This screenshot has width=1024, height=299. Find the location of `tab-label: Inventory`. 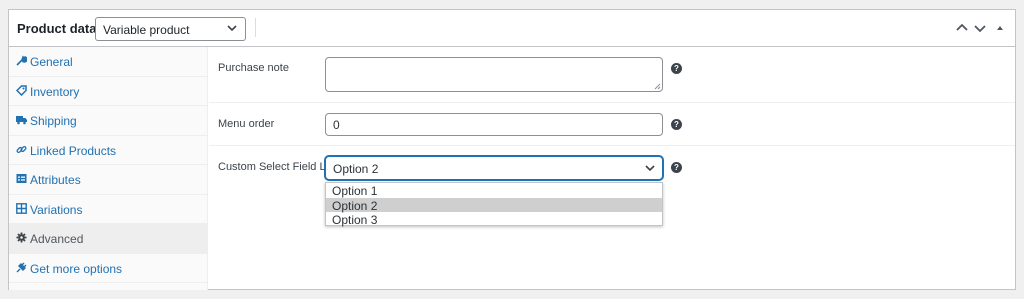

tab-label: Inventory is located at coordinates (55, 91).